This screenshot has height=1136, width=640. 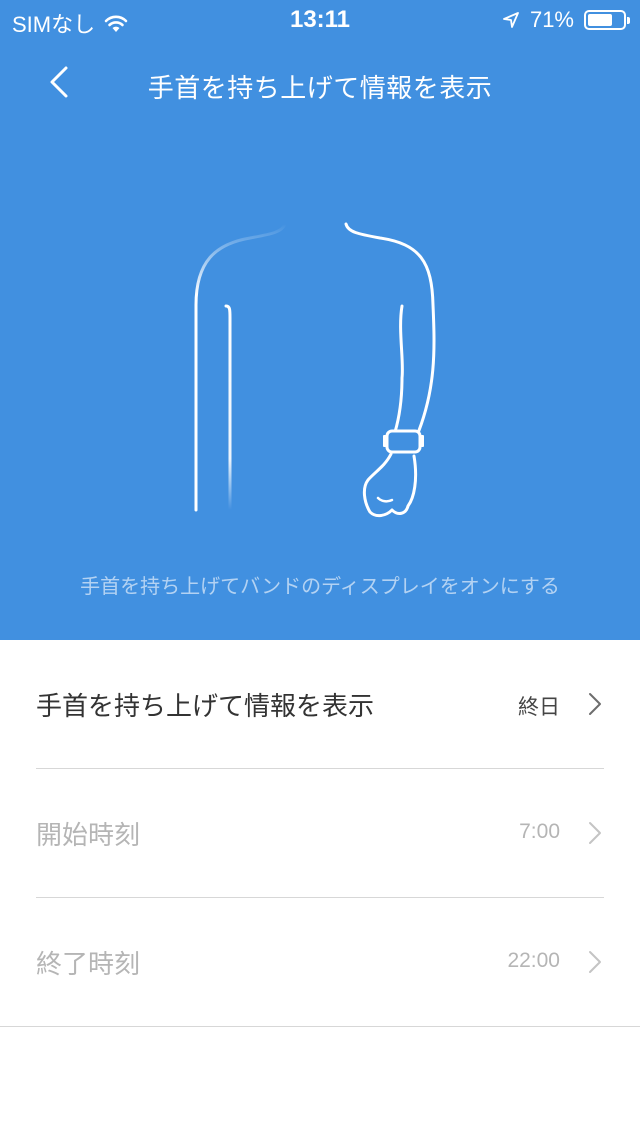 I want to click on status-right: 71%, so click(x=566, y=20).